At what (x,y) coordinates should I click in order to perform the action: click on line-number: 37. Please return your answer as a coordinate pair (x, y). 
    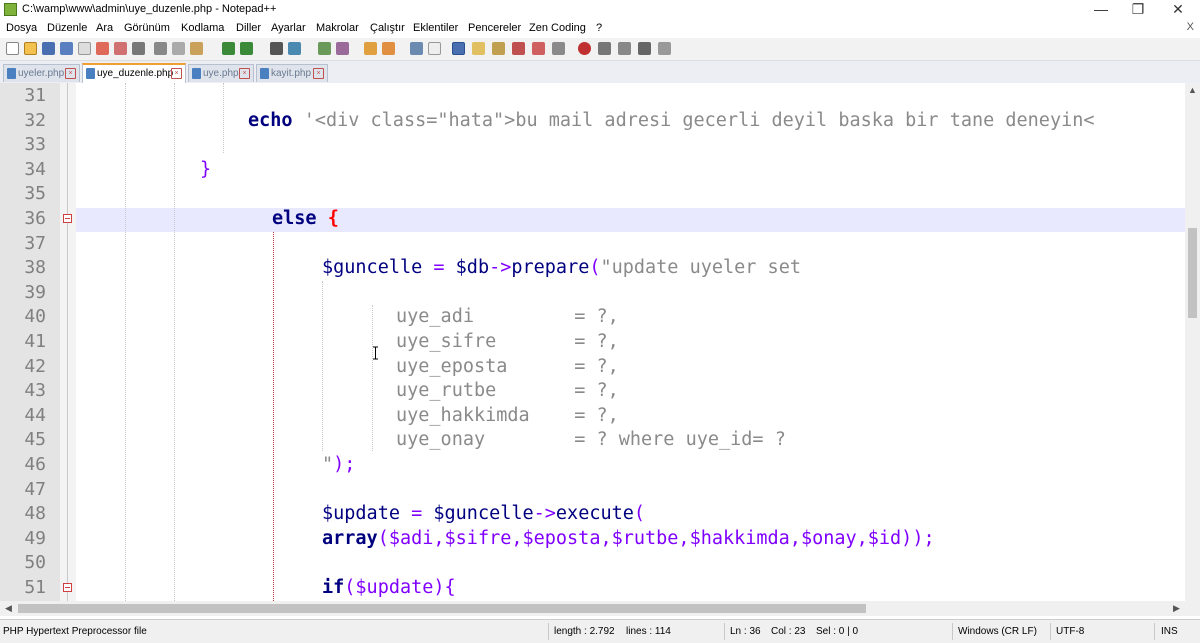
    Looking at the image, I should click on (35, 243).